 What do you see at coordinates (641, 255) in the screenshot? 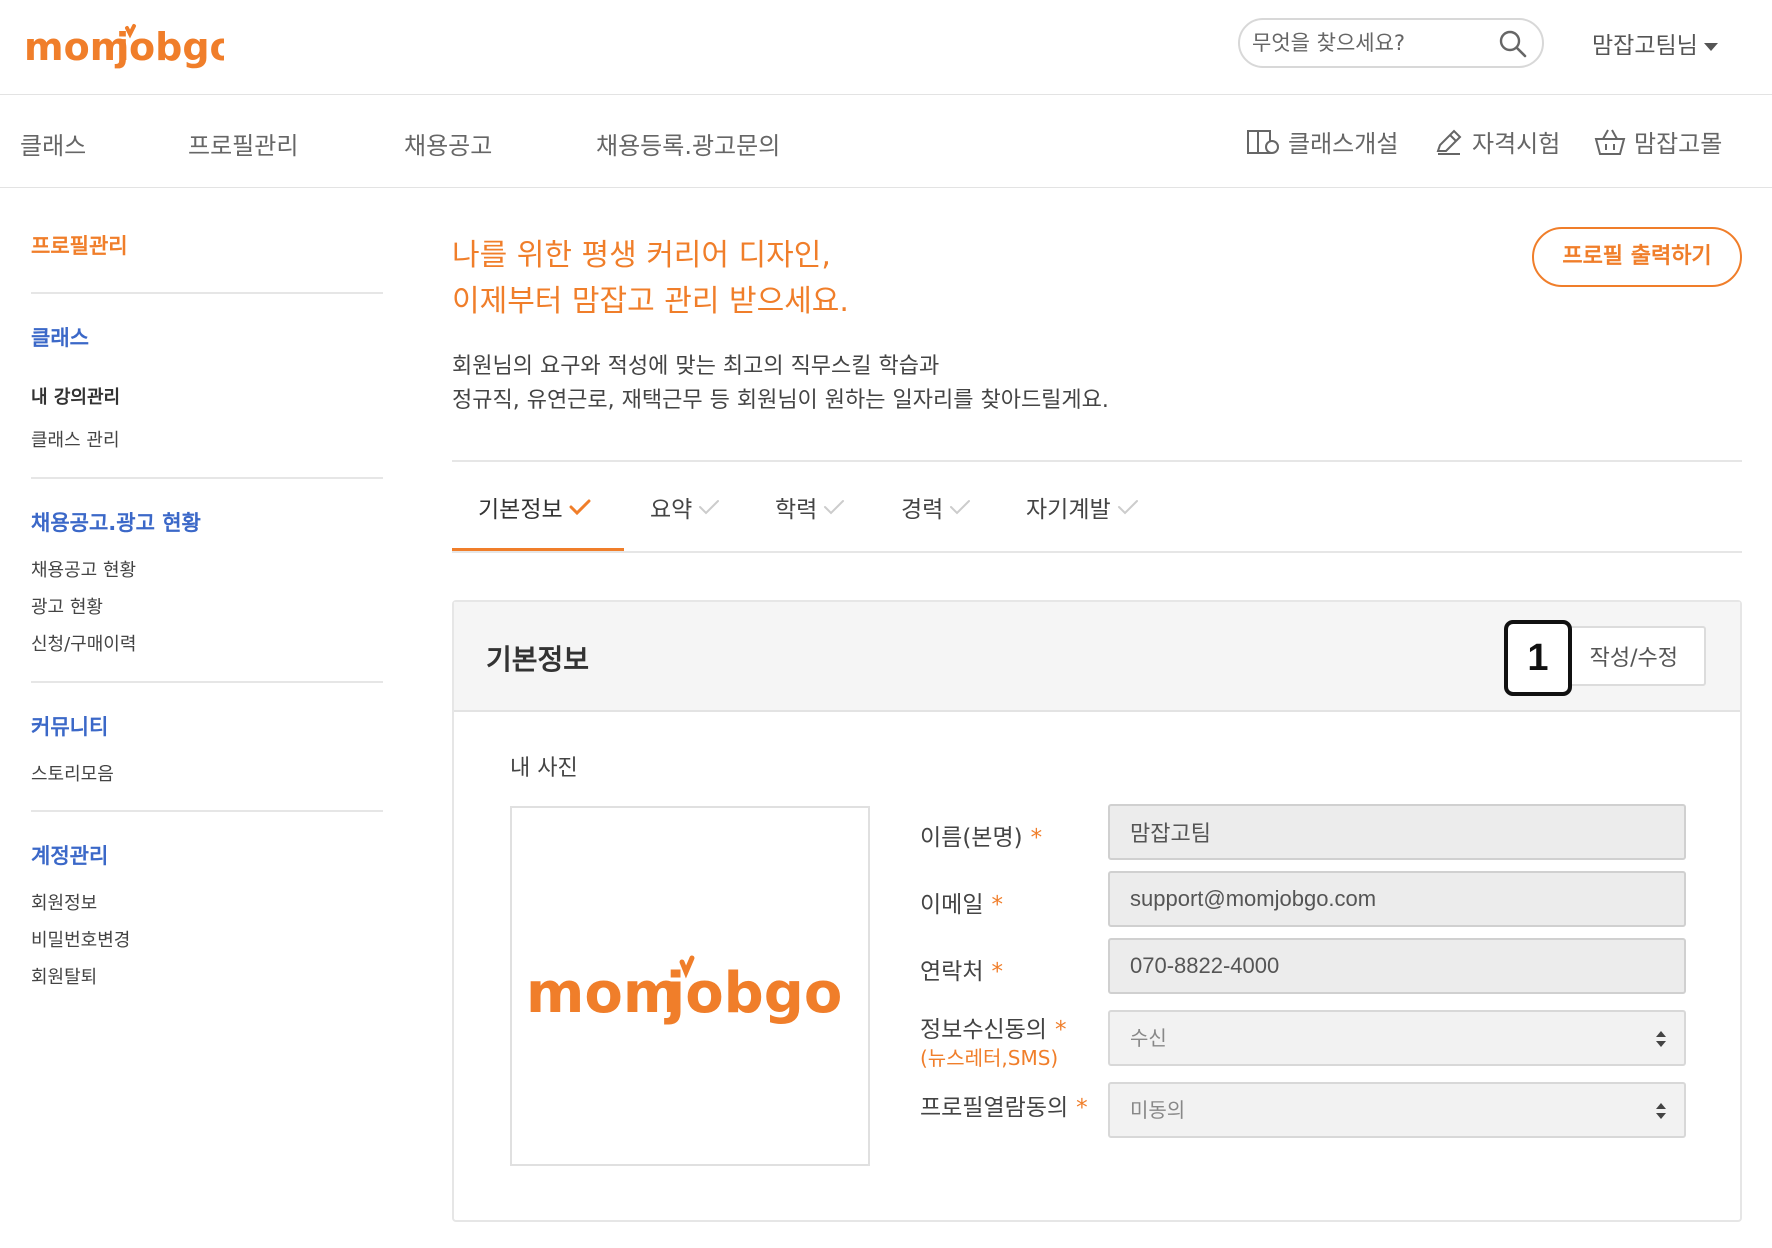
I see `hero-title-line1: 나를 위한 평생 커리어 디자인,` at bounding box center [641, 255].